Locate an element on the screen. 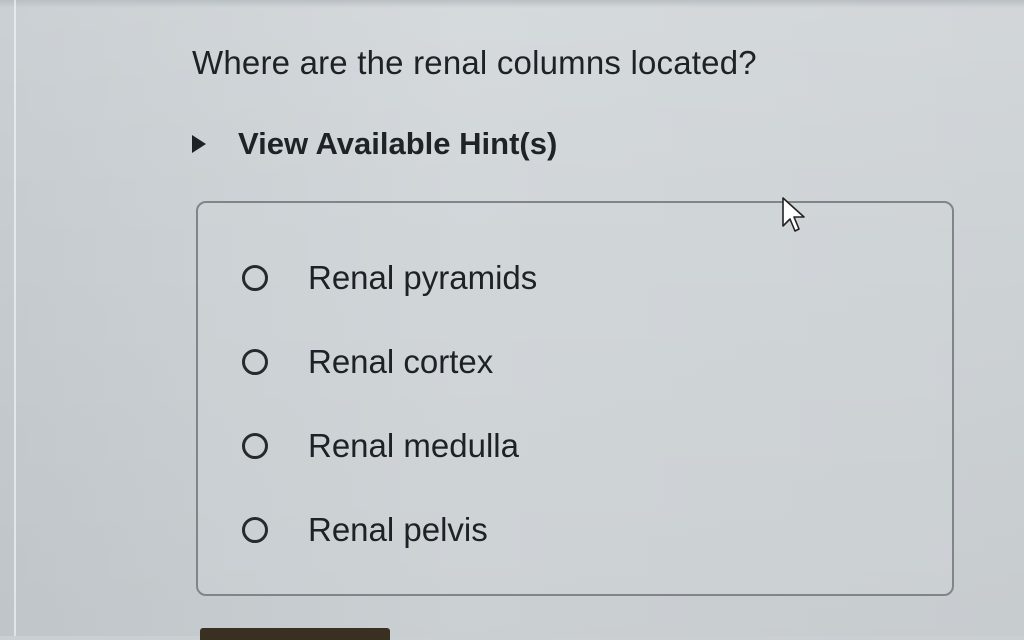 Image resolution: width=1024 pixels, height=640 pixels. view-hints-toggle: View Available Hint(s) is located at coordinates (374, 144).